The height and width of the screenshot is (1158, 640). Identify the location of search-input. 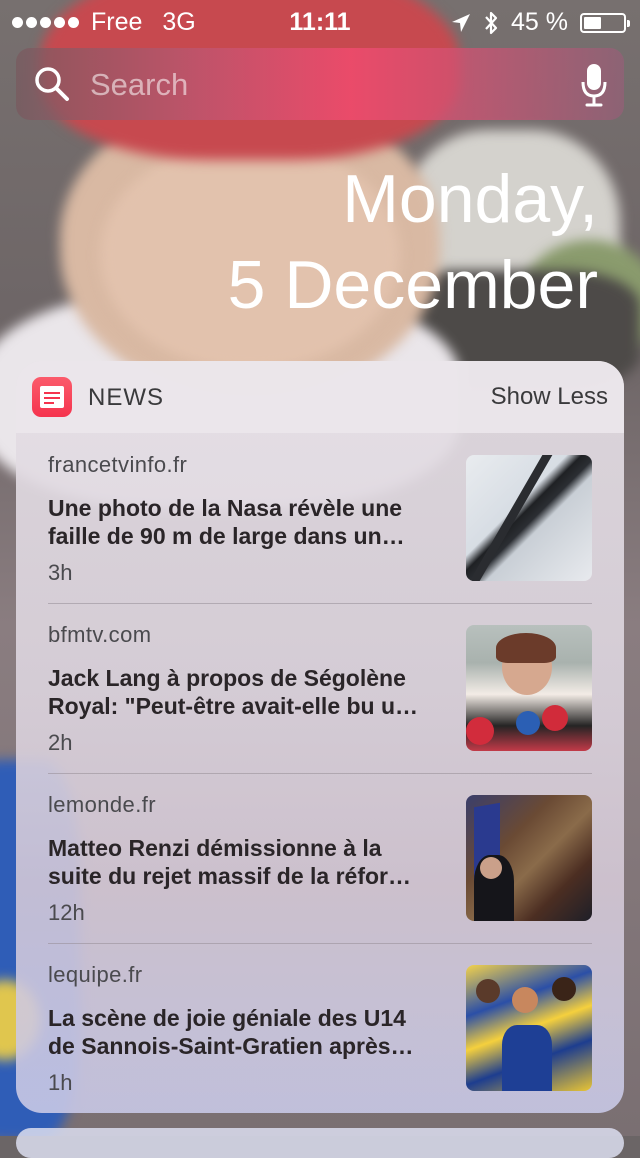
(325, 85).